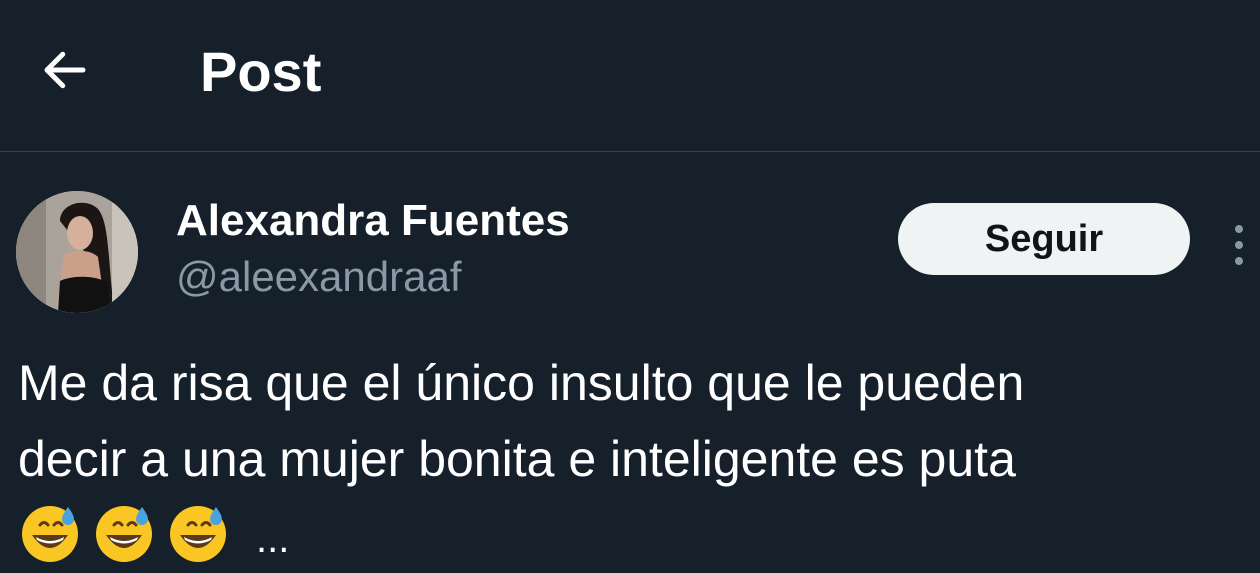  I want to click on page-title: Post, so click(261, 71).